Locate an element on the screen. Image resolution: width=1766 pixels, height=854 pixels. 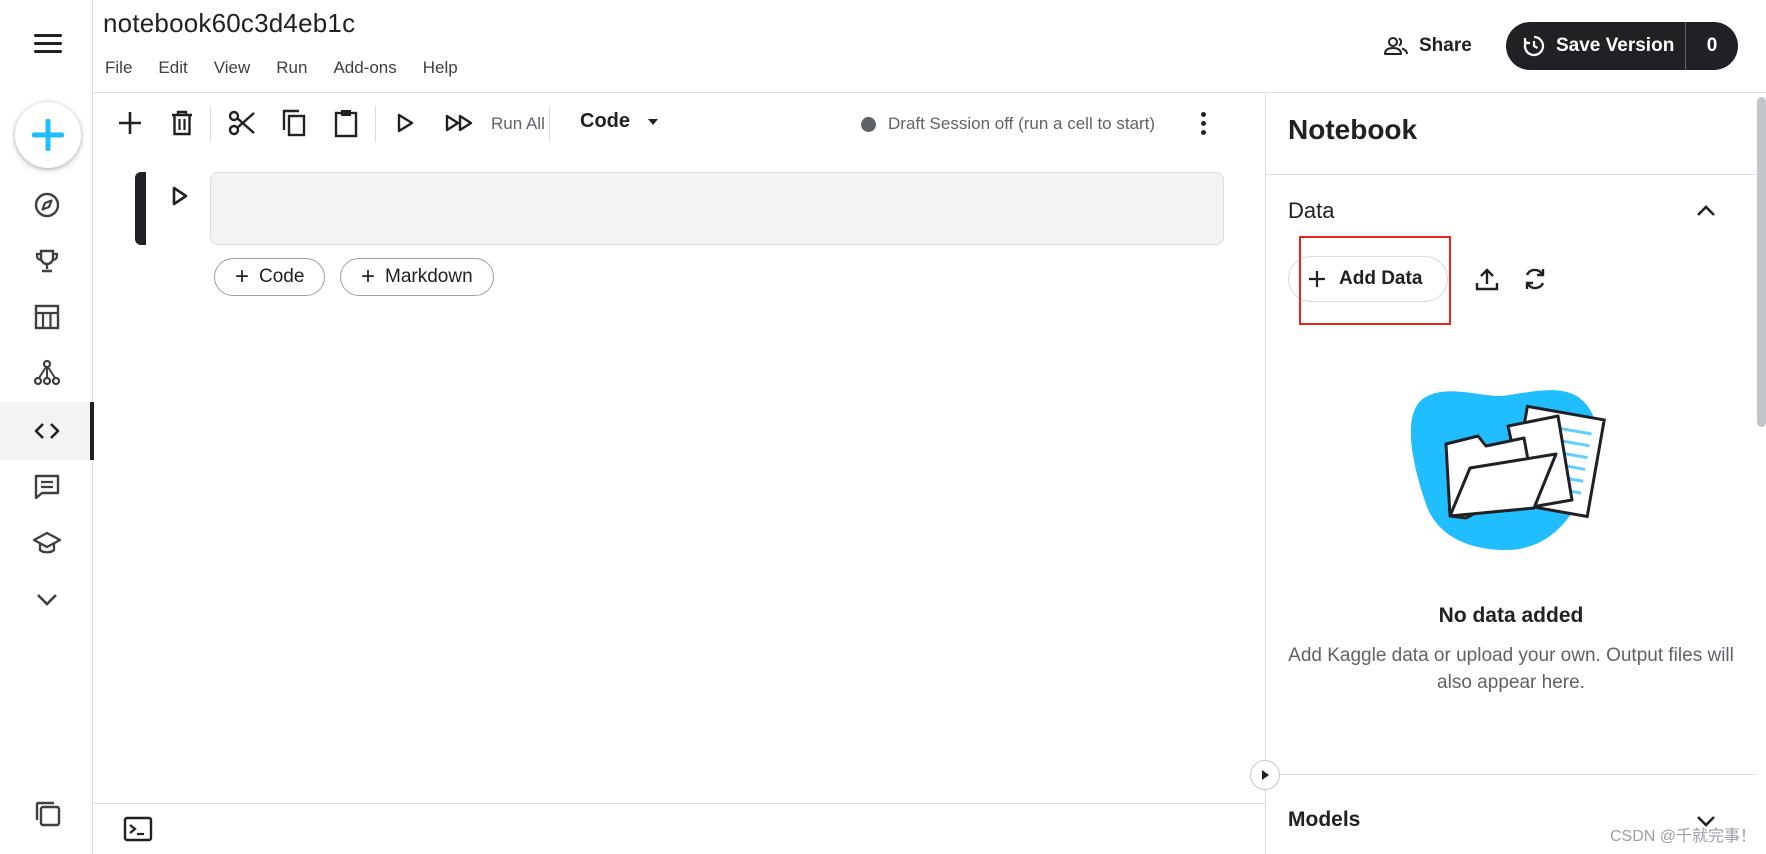
caret-down-icon is located at coordinates (653, 121).